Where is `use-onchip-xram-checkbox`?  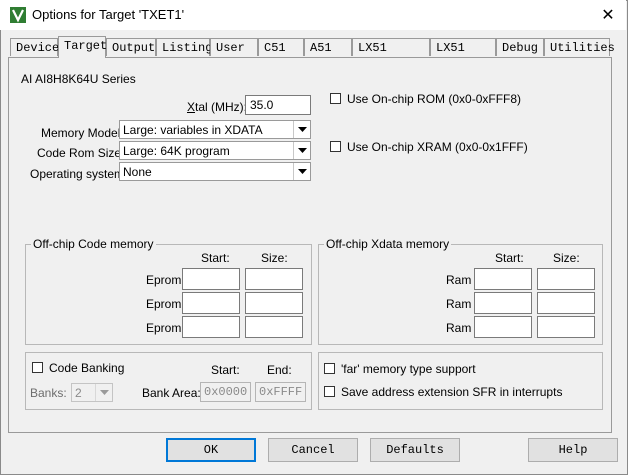 use-onchip-xram-checkbox is located at coordinates (335, 146).